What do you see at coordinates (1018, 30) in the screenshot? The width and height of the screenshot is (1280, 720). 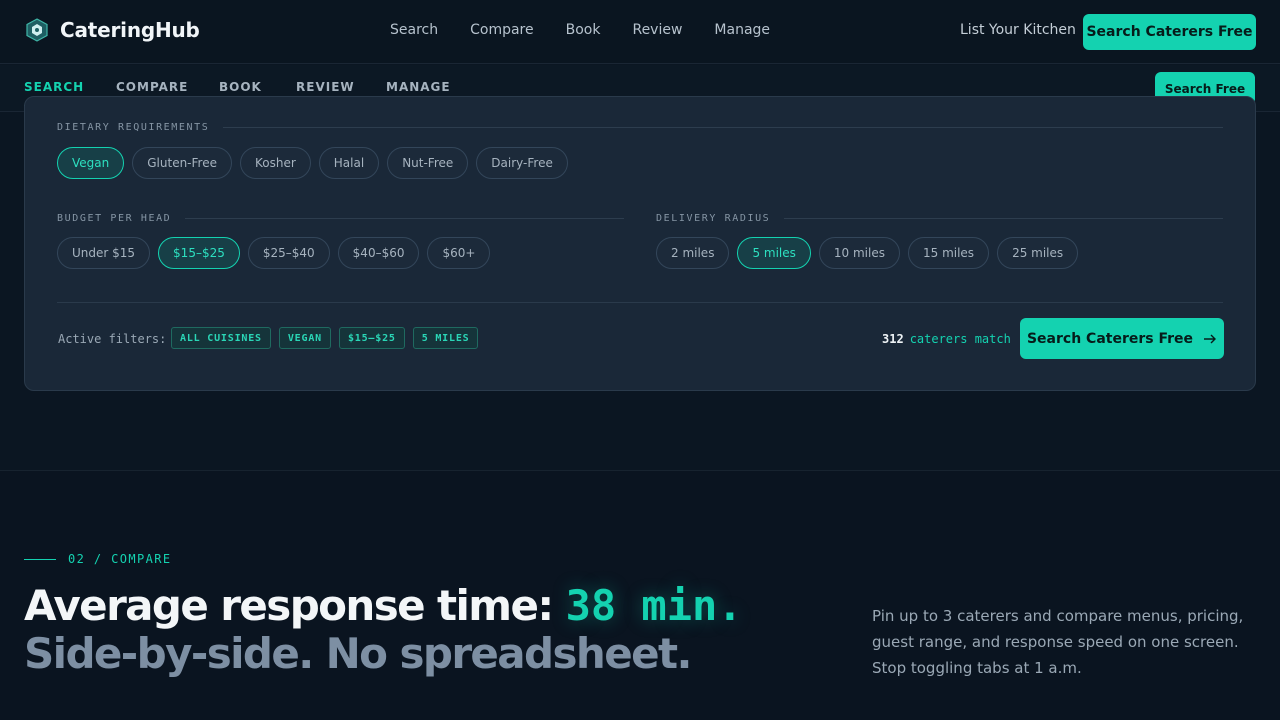 I see `list-your-kitchen-link: List Your Kitchen` at bounding box center [1018, 30].